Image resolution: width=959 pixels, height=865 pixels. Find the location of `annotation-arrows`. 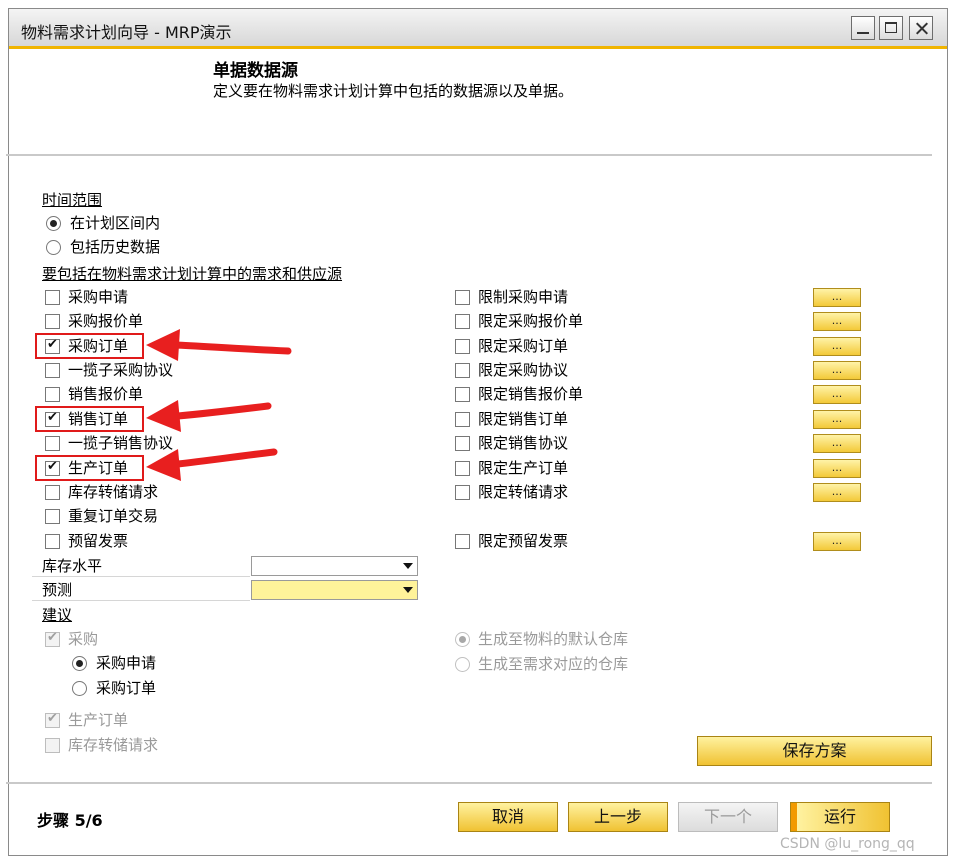

annotation-arrows is located at coordinates (219, 405).